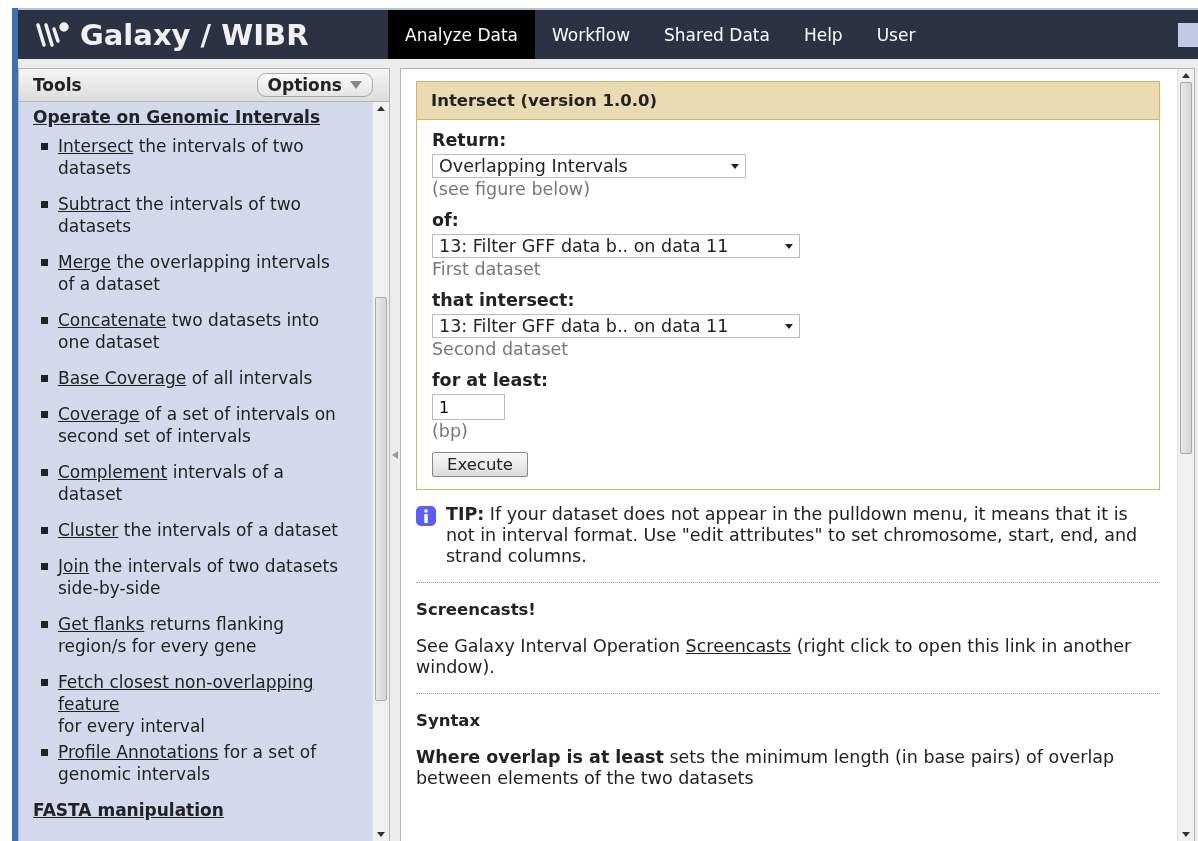  I want to click on tip-text: TIP: If your dataset does not appear in the pulldown menu, it means that it is not in interval format. Use "edit attributes" to set chromosome, start, end, and strand columns., so click(792, 535).